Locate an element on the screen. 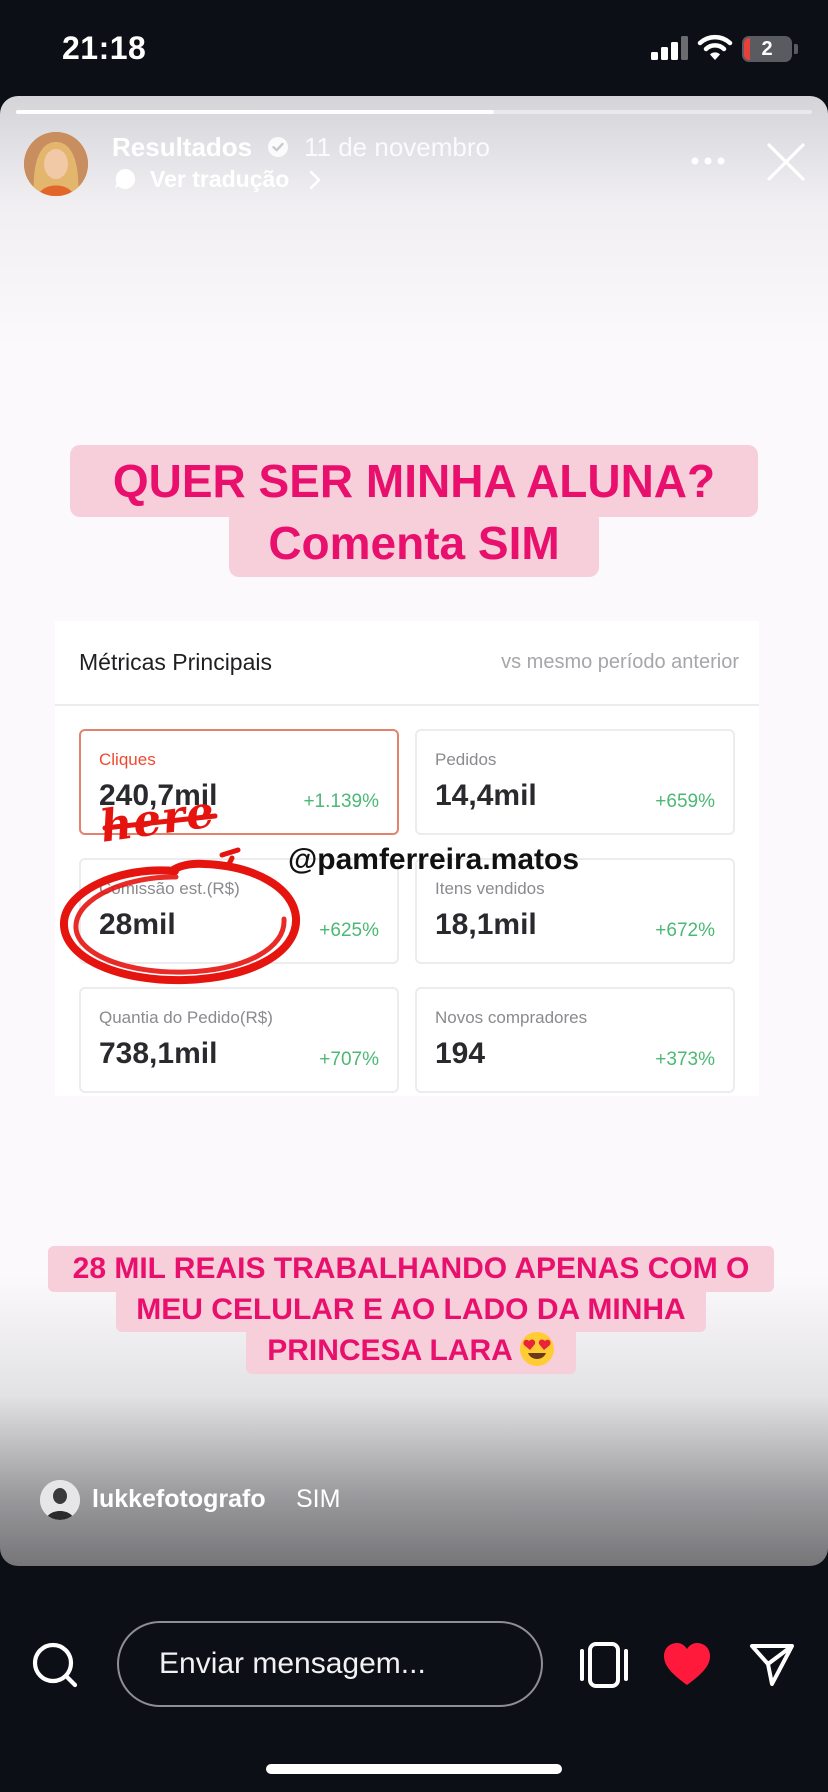  wifi-icon is located at coordinates (715, 47).